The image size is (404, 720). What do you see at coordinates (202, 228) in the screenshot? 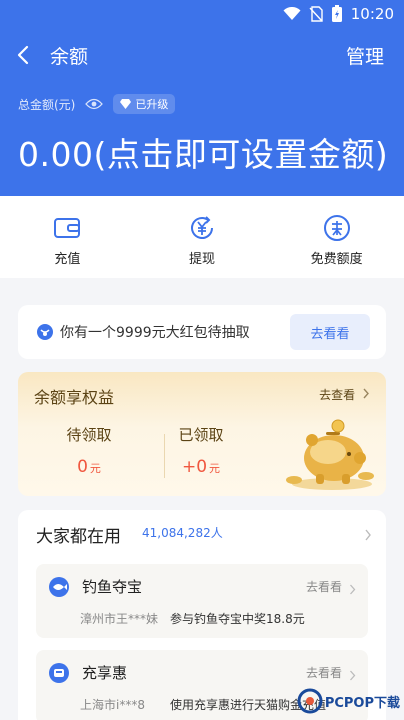
I see `yuan-withdraw-icon` at bounding box center [202, 228].